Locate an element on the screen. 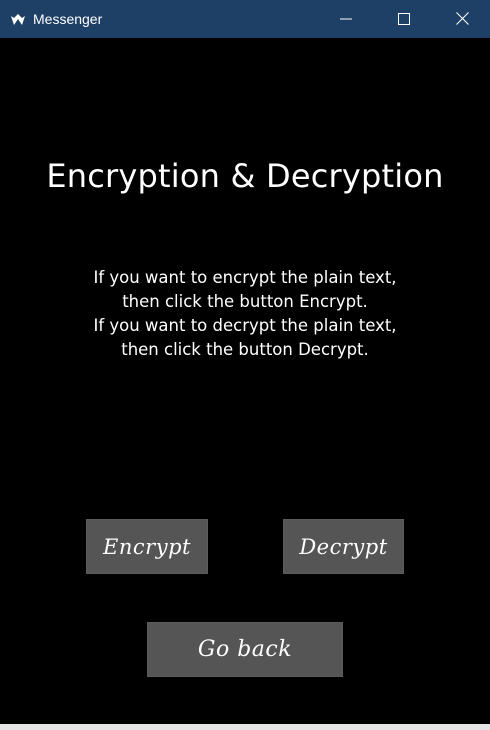 This screenshot has width=490, height=730. minimize-icon is located at coordinates (346, 19).